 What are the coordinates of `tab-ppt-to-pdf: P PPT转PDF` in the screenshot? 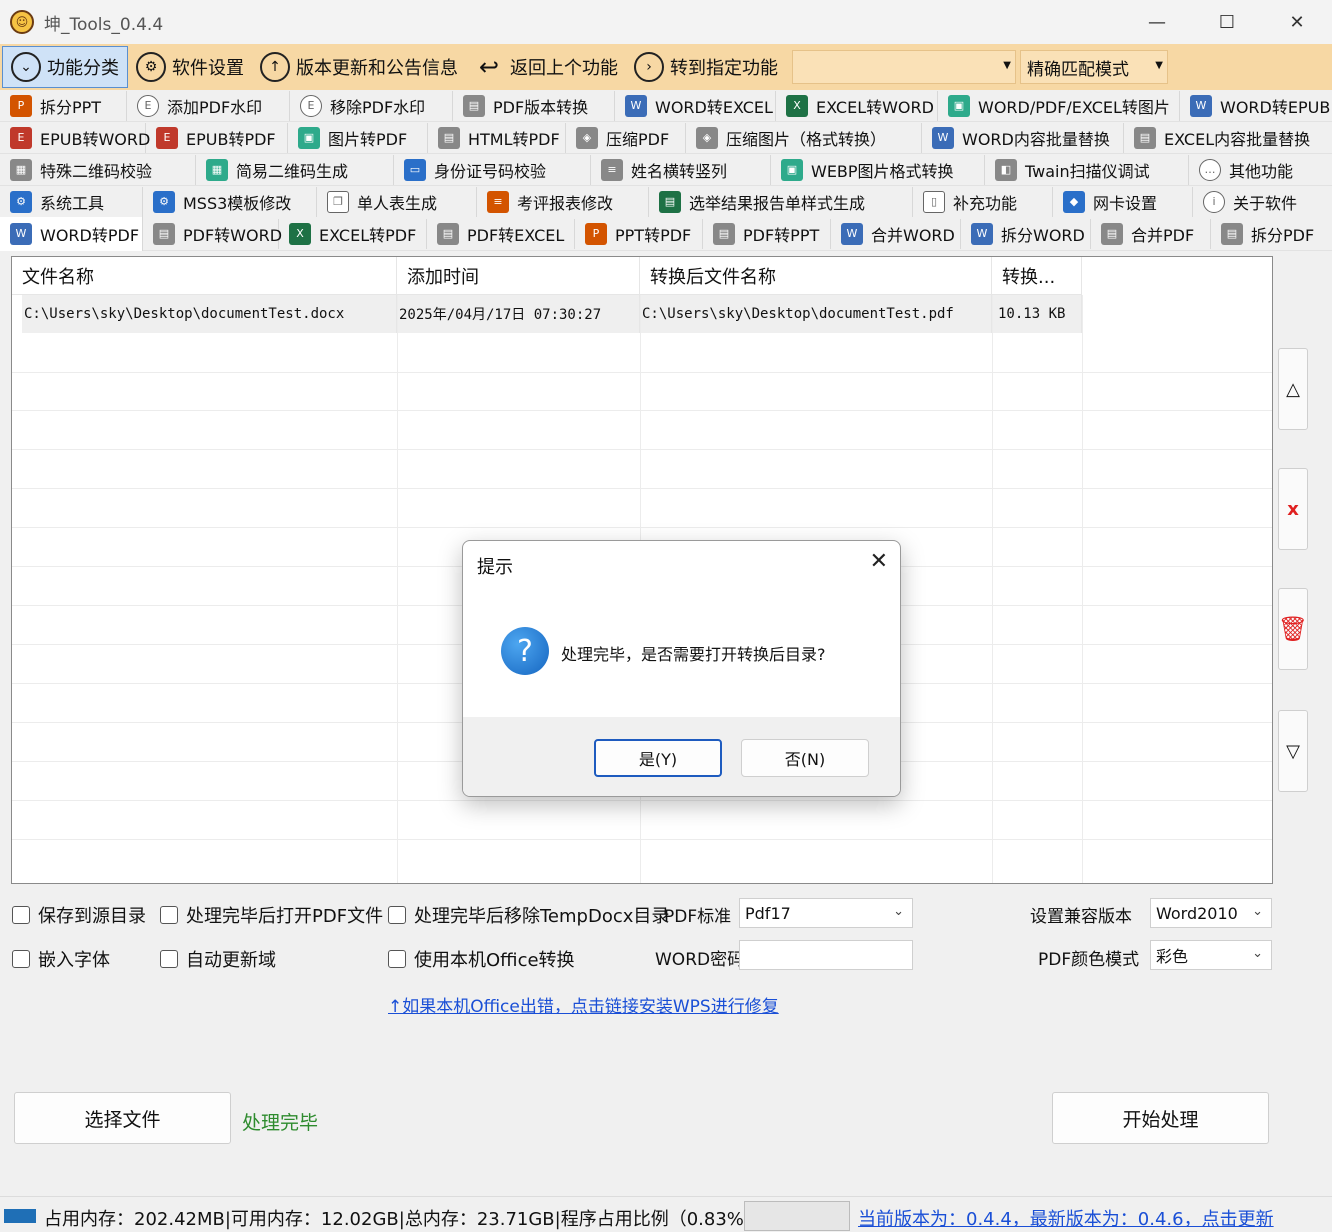 It's located at (639, 233).